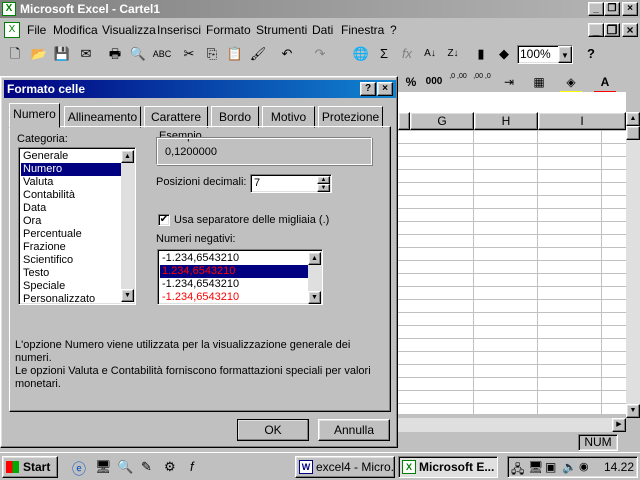  I want to click on tray-network-icon: 🖧, so click(517, 470).